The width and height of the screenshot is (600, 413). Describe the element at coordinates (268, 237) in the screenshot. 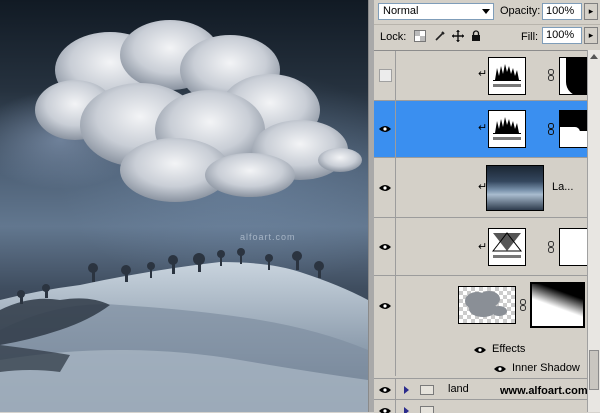

I see `watermark-text: alfoart.com` at that location.